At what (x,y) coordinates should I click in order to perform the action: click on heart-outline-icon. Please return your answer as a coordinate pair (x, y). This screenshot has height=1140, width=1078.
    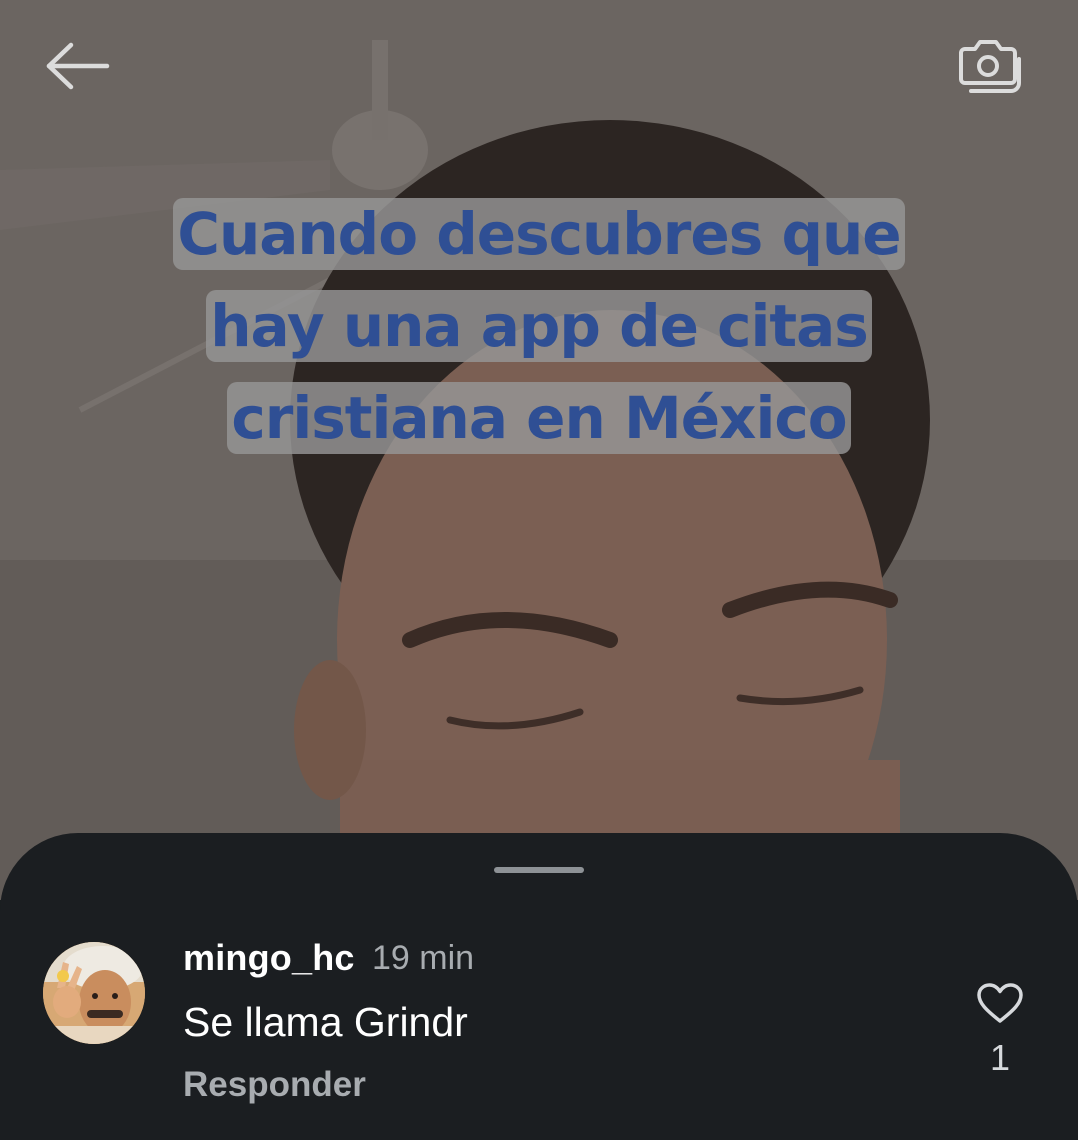
    Looking at the image, I should click on (1000, 1003).